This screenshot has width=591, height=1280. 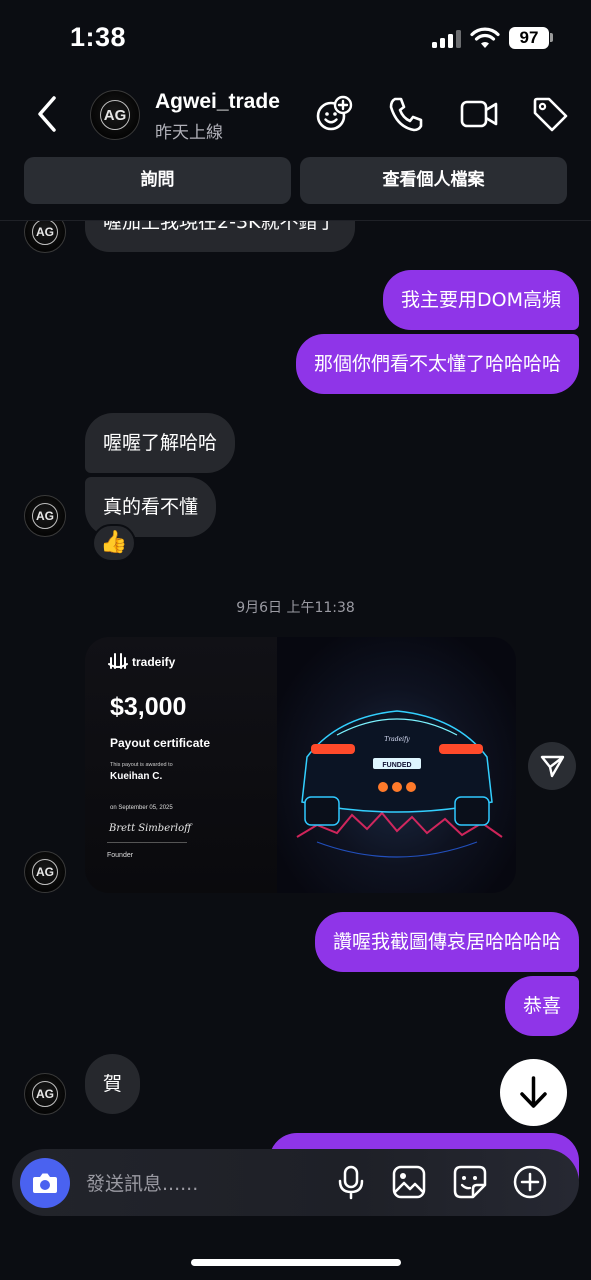 What do you see at coordinates (437, 364) in the screenshot?
I see `message-bubble-outgoing: 那個你們看不太懂了哈哈哈哈` at bounding box center [437, 364].